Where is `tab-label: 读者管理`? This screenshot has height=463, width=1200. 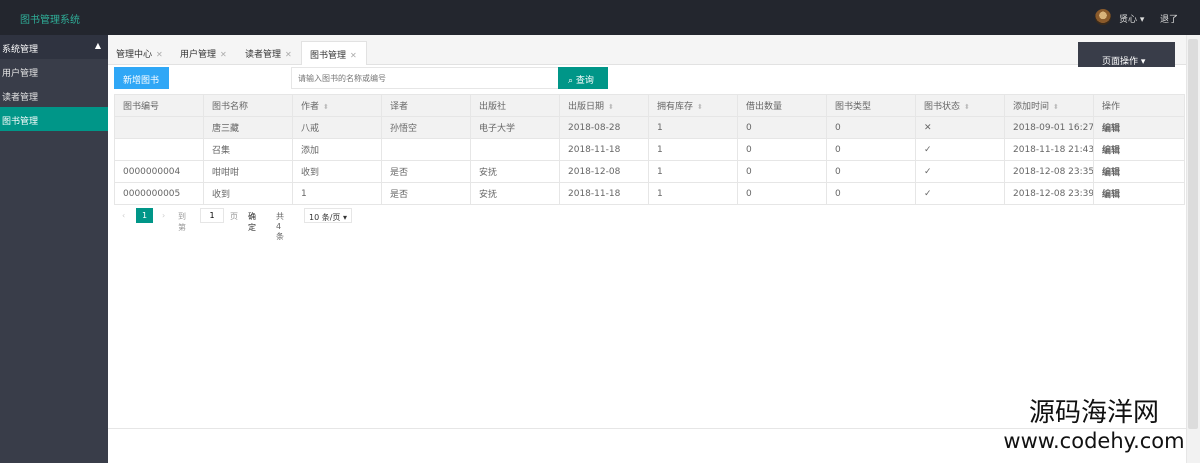 tab-label: 读者管理 is located at coordinates (263, 55).